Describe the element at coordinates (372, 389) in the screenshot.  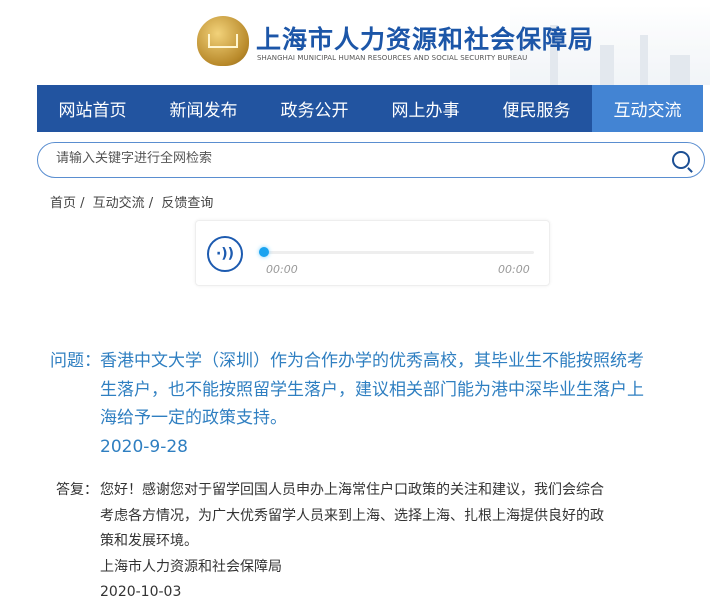
I see `question-text-line: 生落户，也不能按照留学生落户，建议相关部门能为港中深毕业生落户上` at that location.